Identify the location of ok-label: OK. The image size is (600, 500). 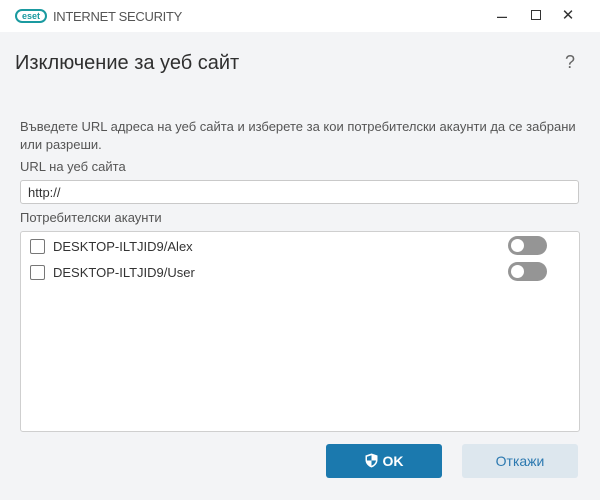
(393, 461).